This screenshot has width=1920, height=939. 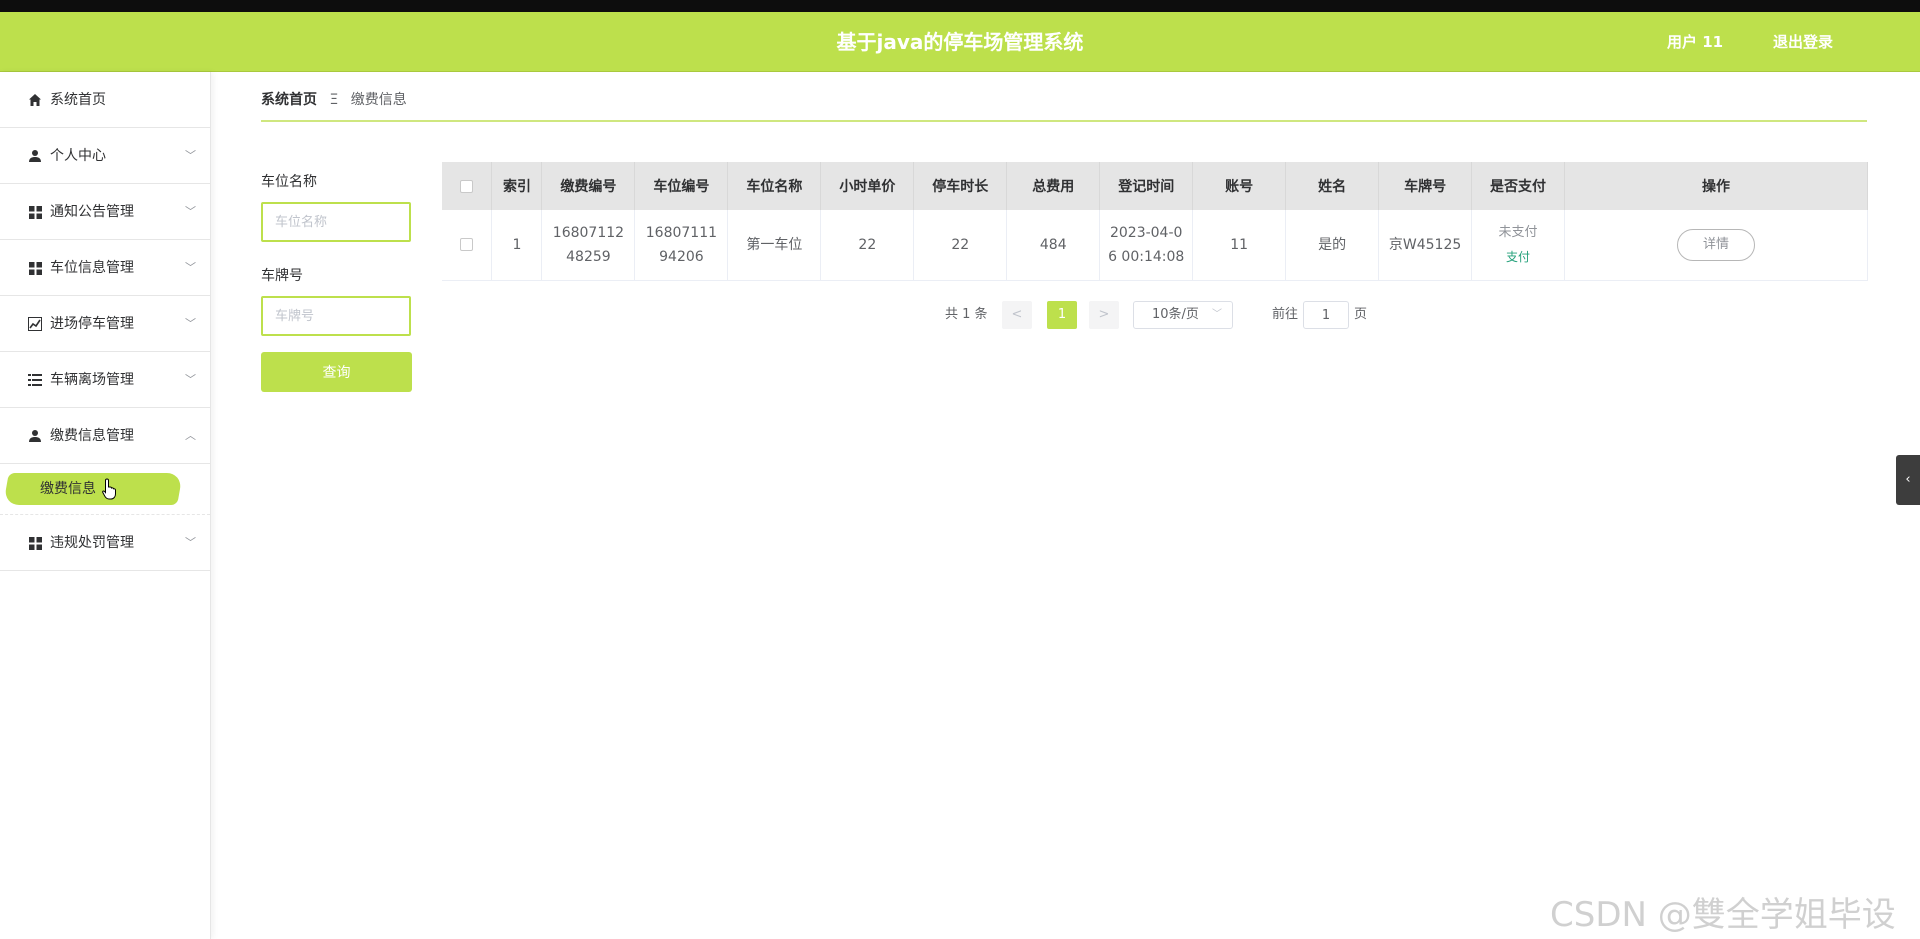 I want to click on cell-pay-no: 1680711248259, so click(x=588, y=245).